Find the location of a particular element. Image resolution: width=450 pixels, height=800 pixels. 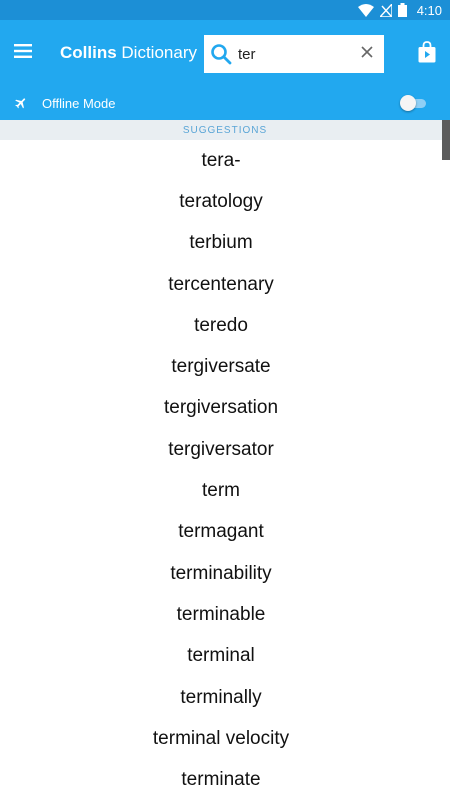

suggestion-item: term is located at coordinates (221, 490).